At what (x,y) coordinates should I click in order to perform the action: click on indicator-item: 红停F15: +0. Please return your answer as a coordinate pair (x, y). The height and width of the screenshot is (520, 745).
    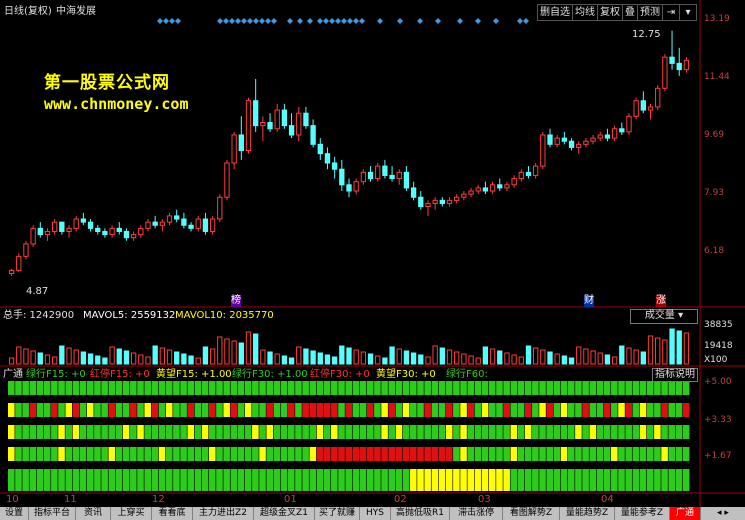
    Looking at the image, I should click on (120, 374).